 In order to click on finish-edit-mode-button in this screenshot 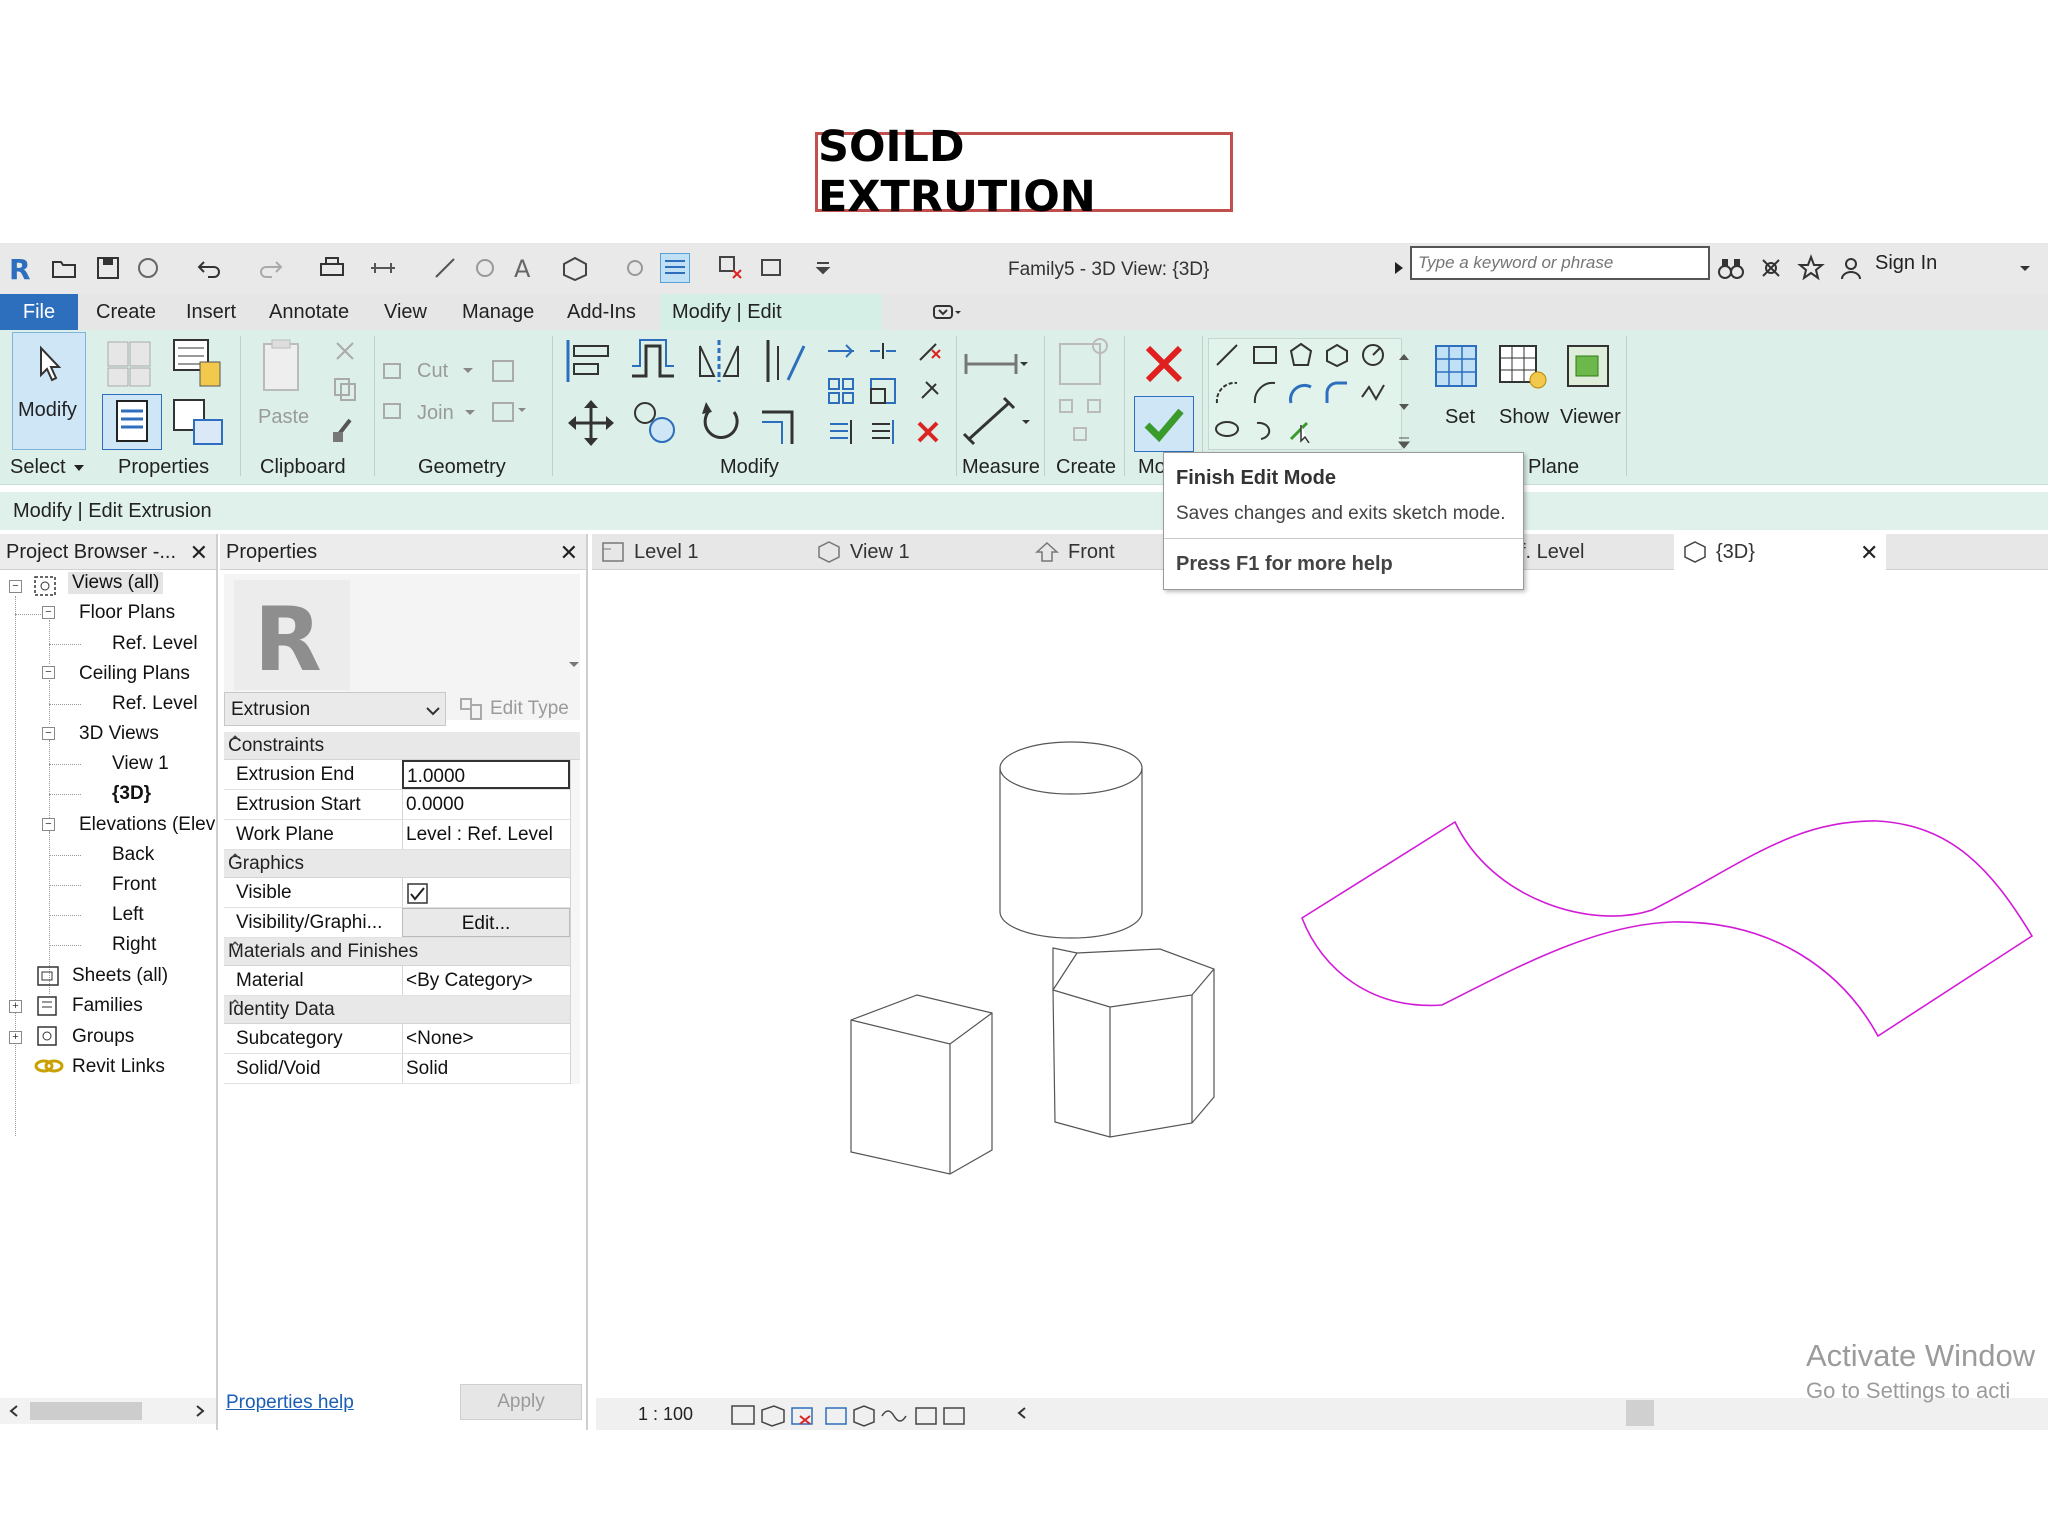, I will do `click(1164, 424)`.